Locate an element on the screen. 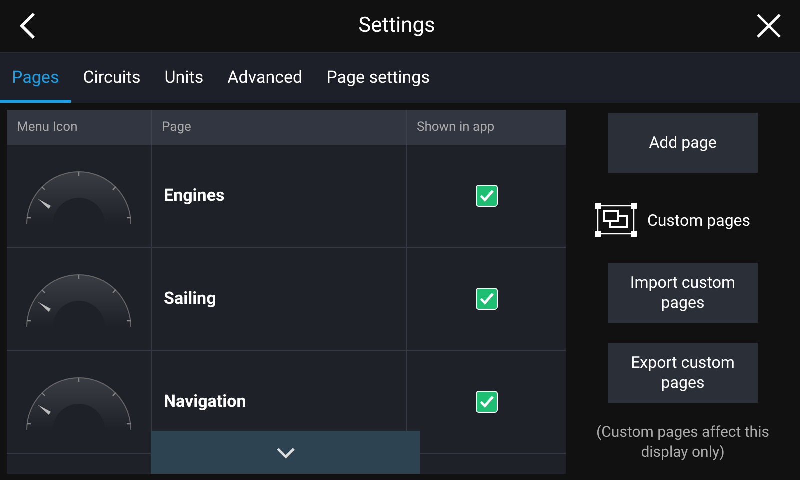 The height and width of the screenshot is (480, 800). column-header: Menu Icon is located at coordinates (79, 127).